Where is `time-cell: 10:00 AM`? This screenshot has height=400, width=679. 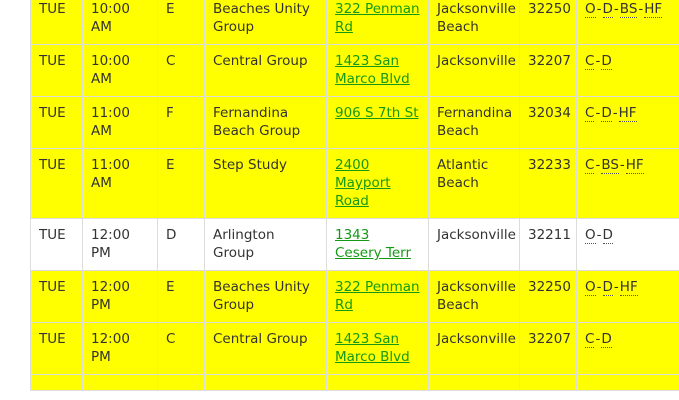
time-cell: 10:00 AM is located at coordinates (120, 70).